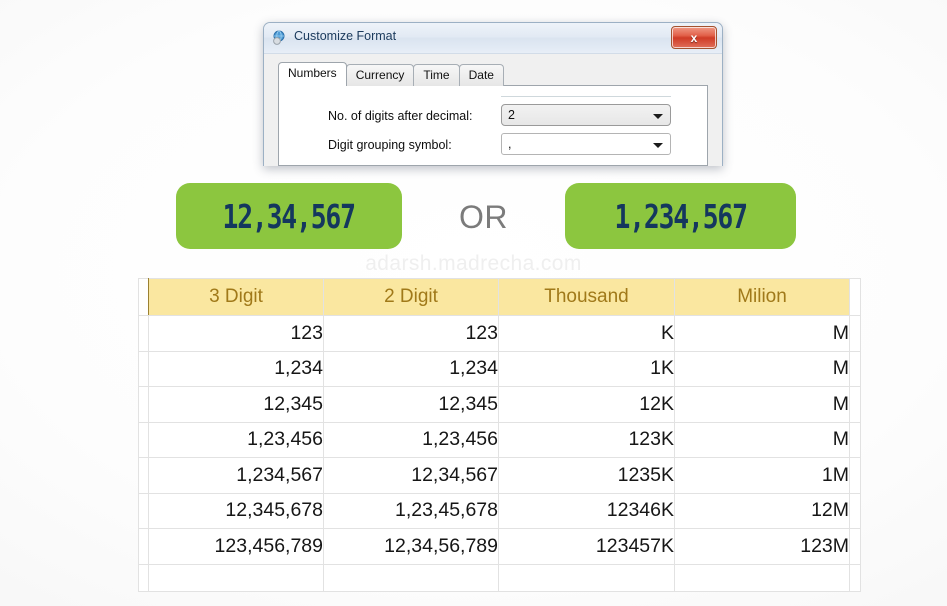  Describe the element at coordinates (586, 297) in the screenshot. I see `column-header-thousand: Thousand` at that location.